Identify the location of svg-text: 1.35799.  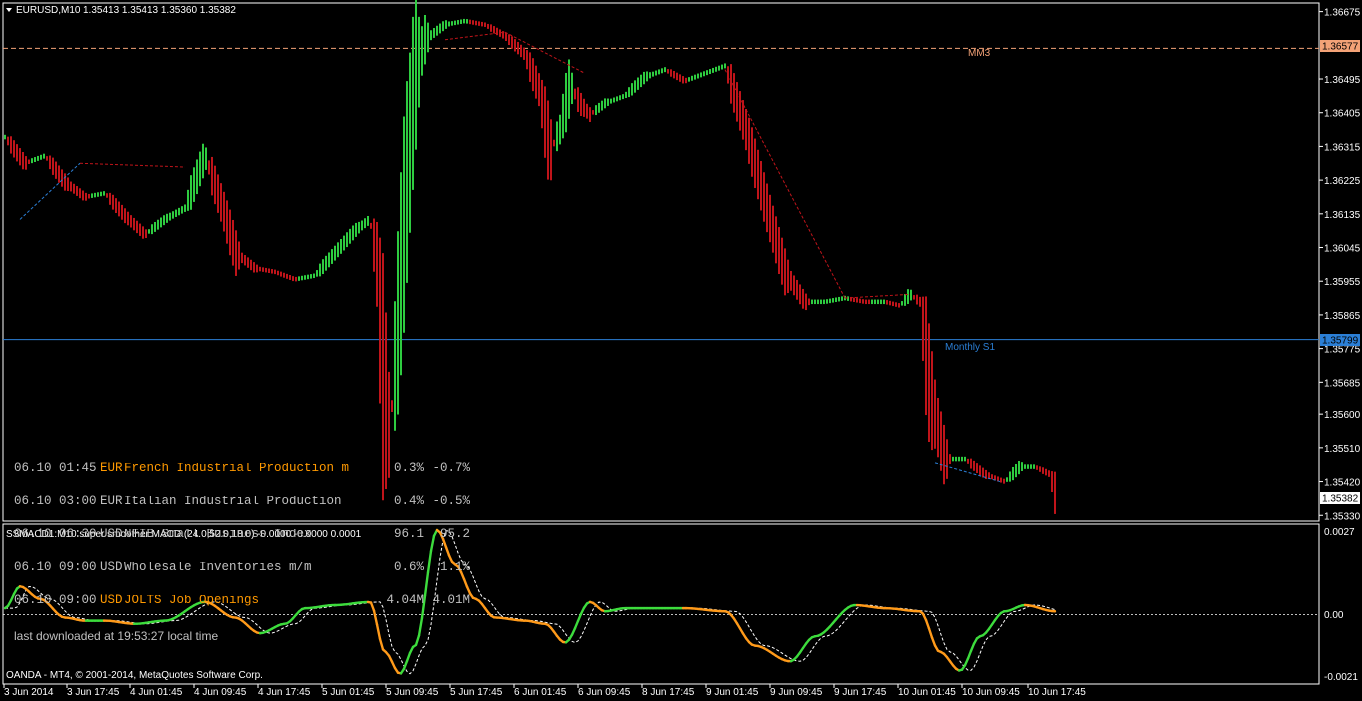
(1340, 341).